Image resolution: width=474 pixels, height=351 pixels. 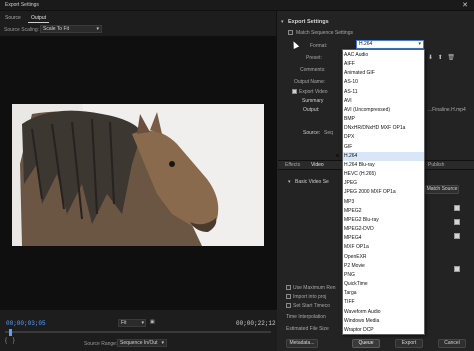 I want to click on format-option: AVI (Uncompressed), so click(x=383, y=110).